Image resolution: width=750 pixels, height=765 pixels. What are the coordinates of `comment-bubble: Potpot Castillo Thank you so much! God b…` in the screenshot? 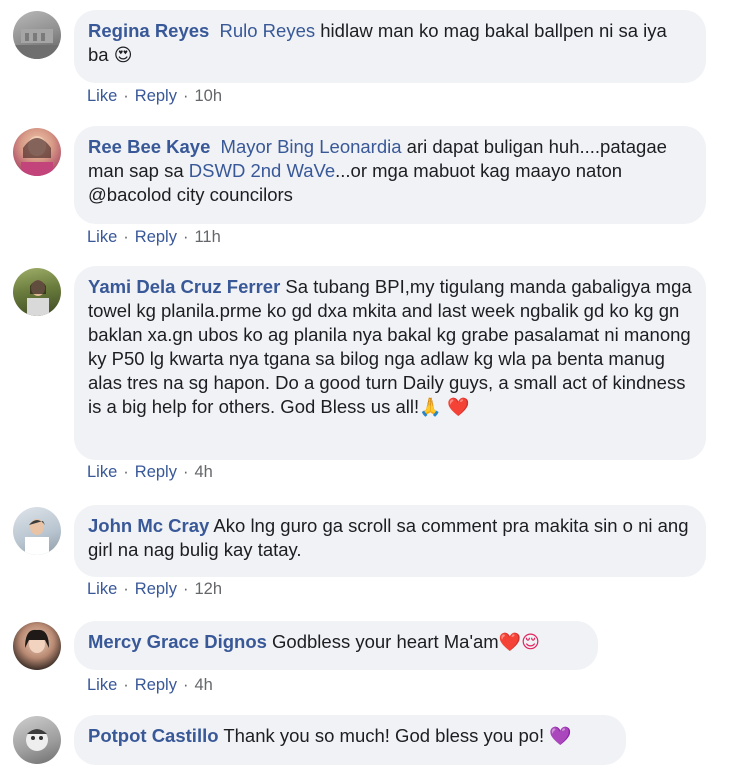 It's located at (350, 740).